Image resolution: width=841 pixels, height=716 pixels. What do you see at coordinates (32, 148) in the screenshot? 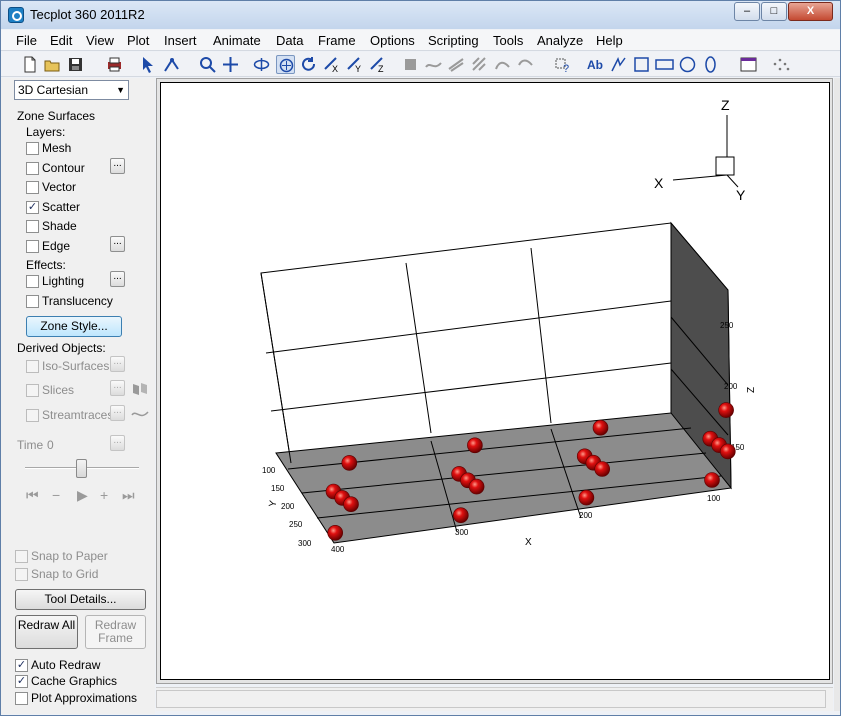
I see `mesh-checkbox` at bounding box center [32, 148].